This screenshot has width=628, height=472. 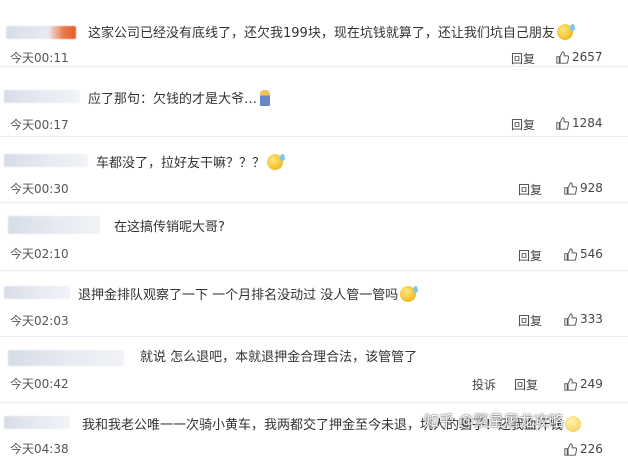 What do you see at coordinates (331, 33) in the screenshot?
I see `comment-text: 这家公司已经没有底线了，还欠我199块，现在坑钱就算了，还让我们坑自己朋友` at bounding box center [331, 33].